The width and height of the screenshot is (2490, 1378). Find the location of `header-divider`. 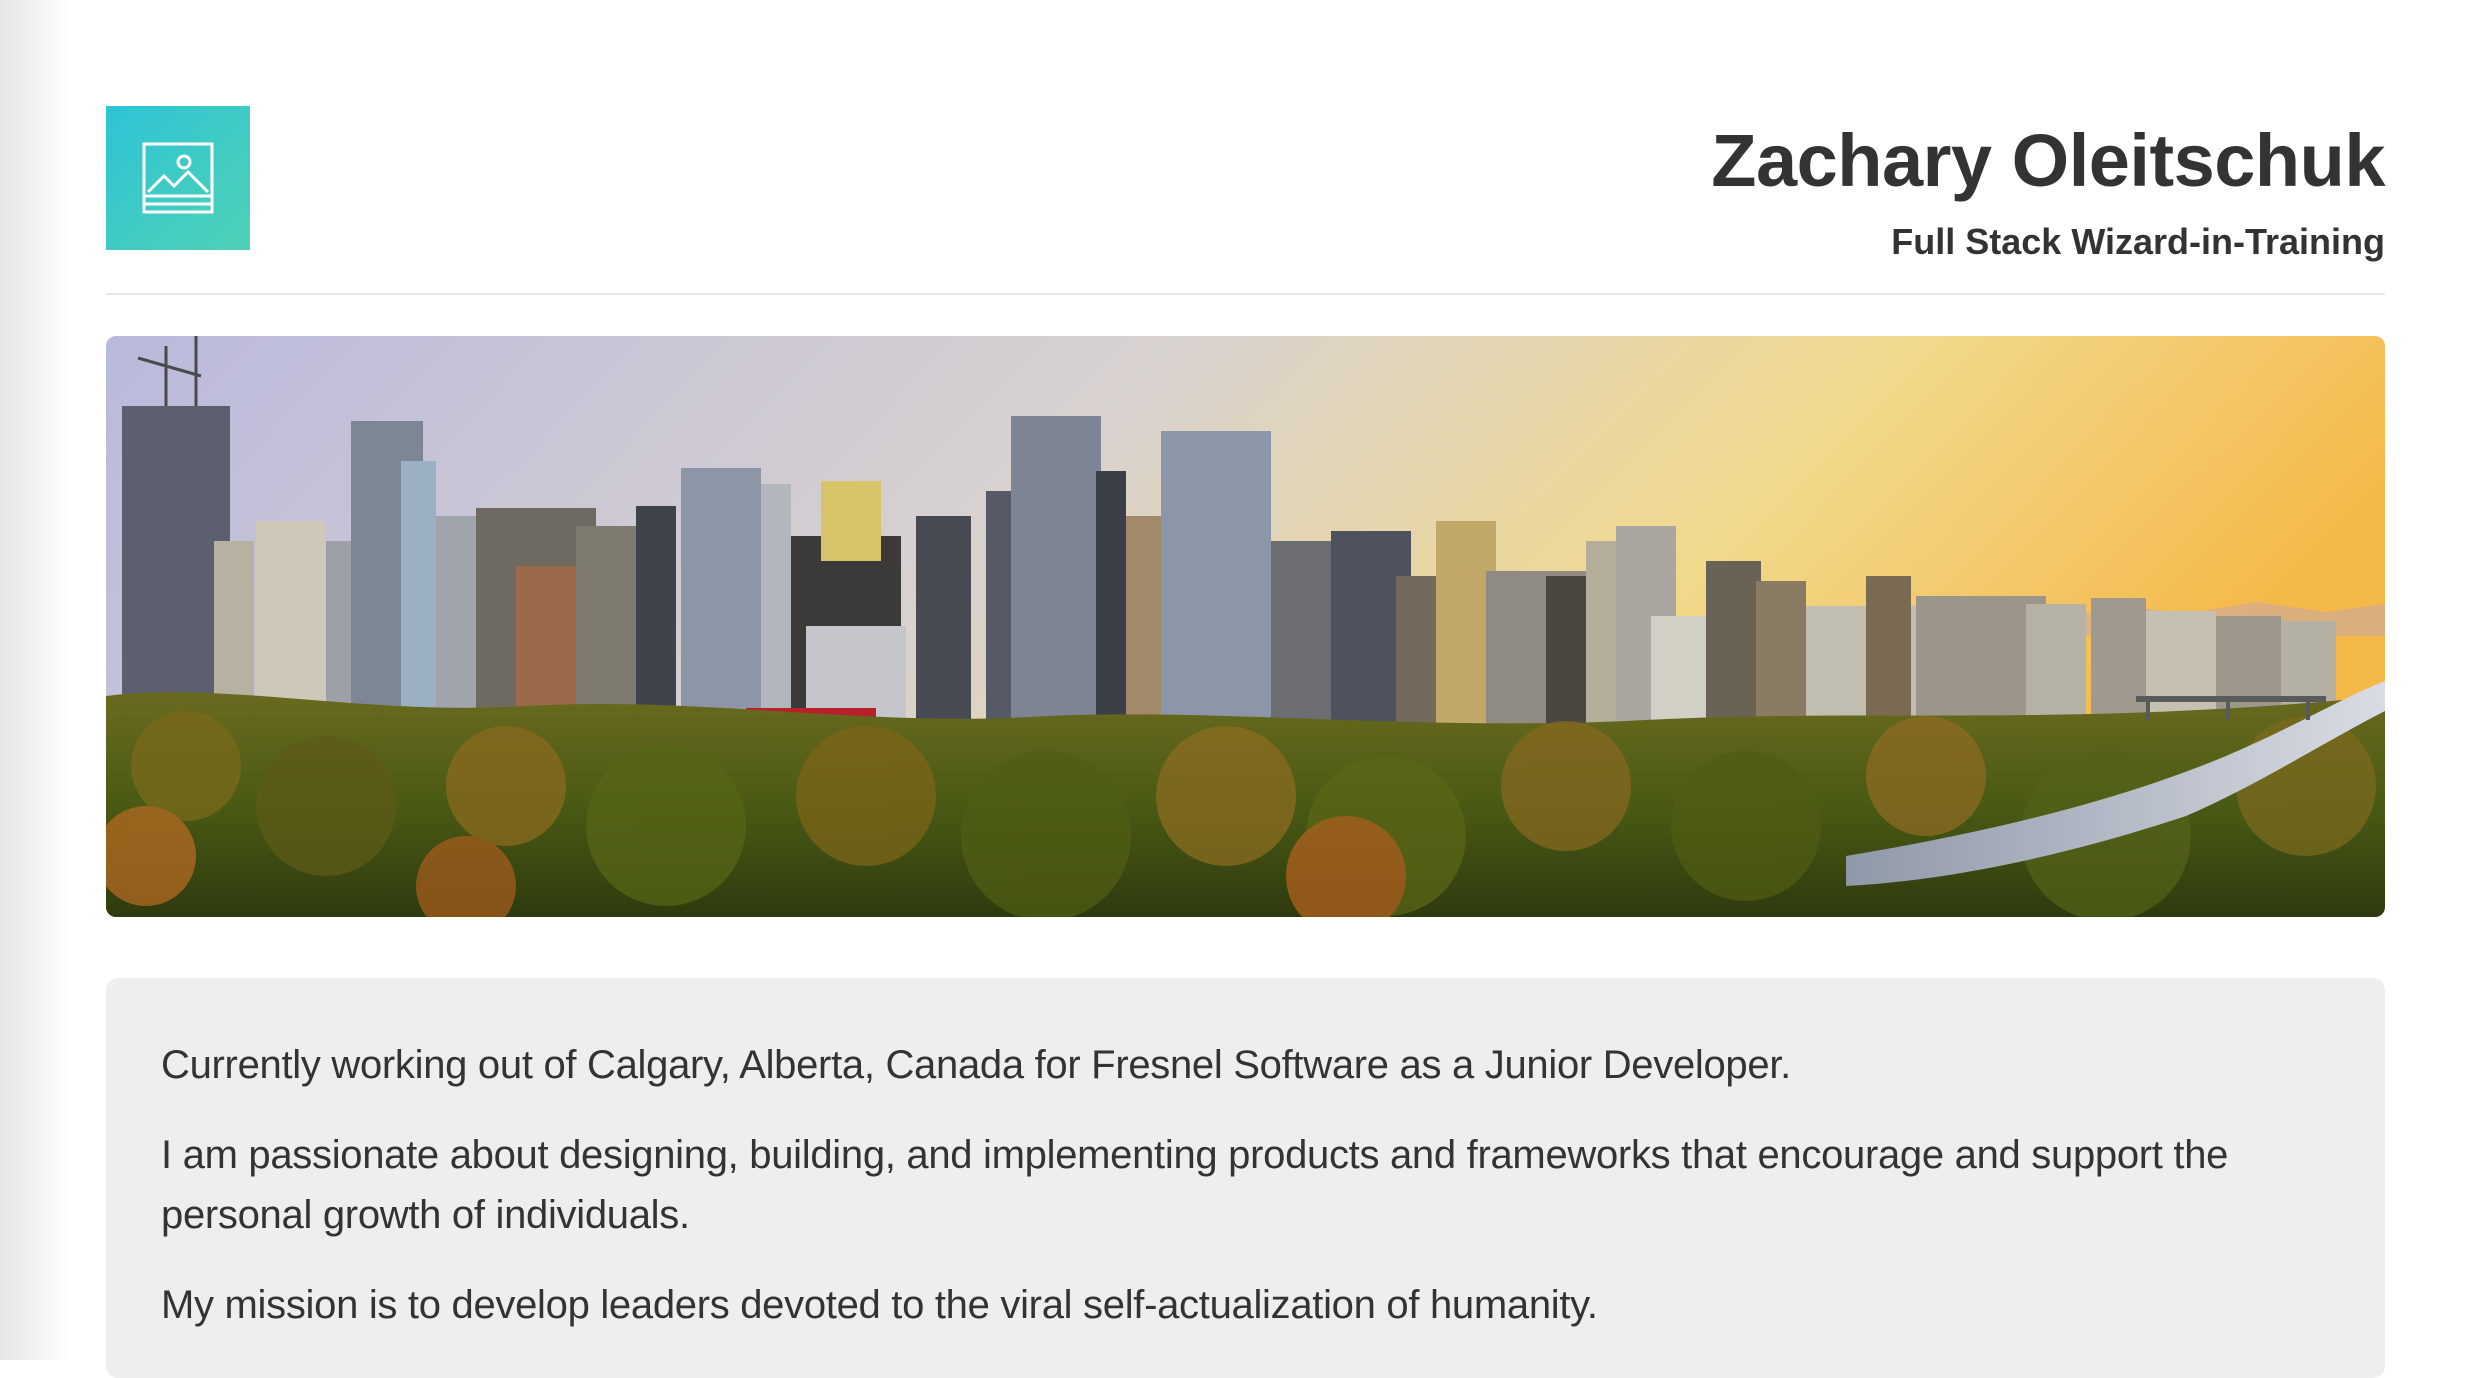

header-divider is located at coordinates (1245, 294).